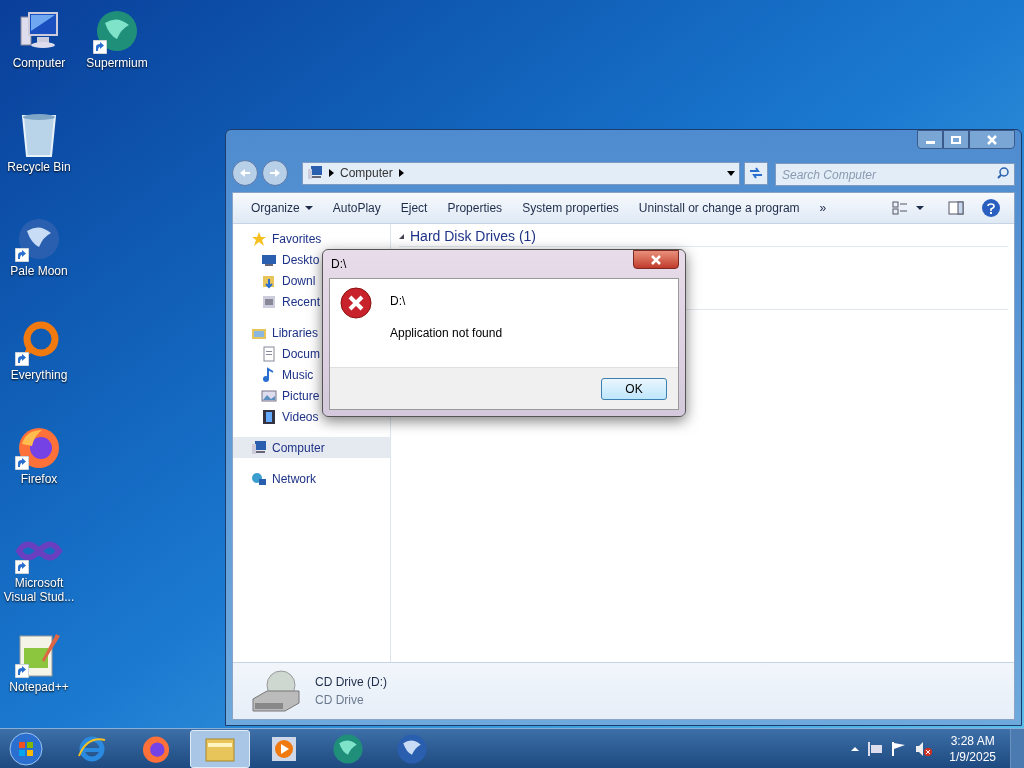  What do you see at coordinates (117, 63) in the screenshot?
I see `desktop-icon-label: Supermium` at bounding box center [117, 63].